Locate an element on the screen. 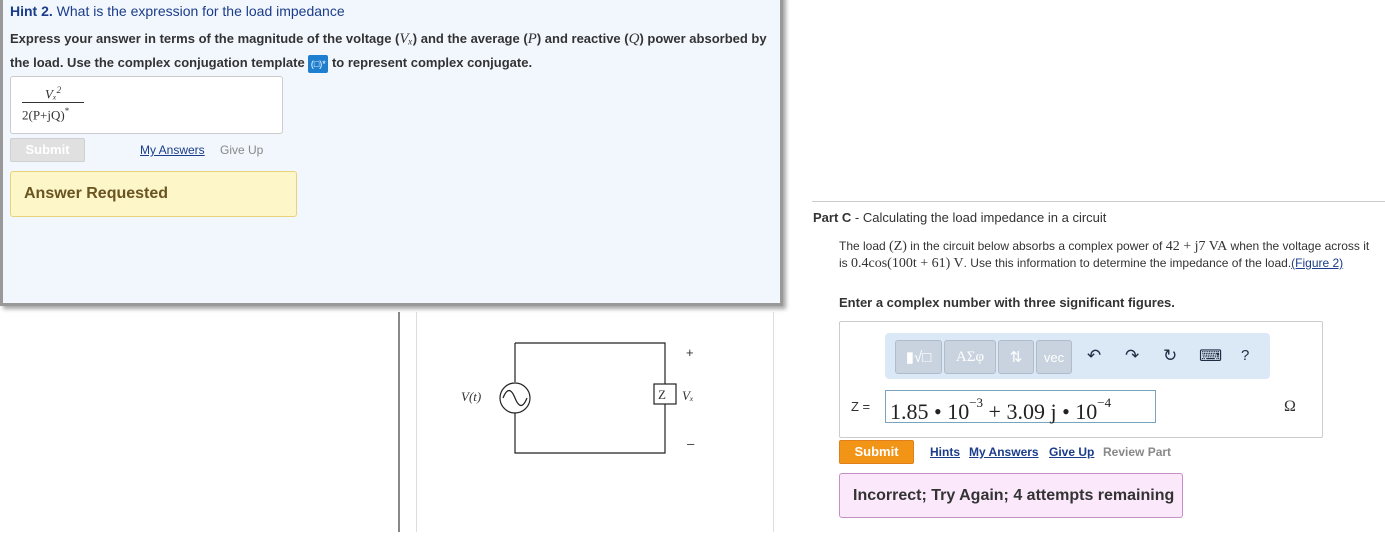  voltage-label: Vₓ is located at coordinates (688, 395).